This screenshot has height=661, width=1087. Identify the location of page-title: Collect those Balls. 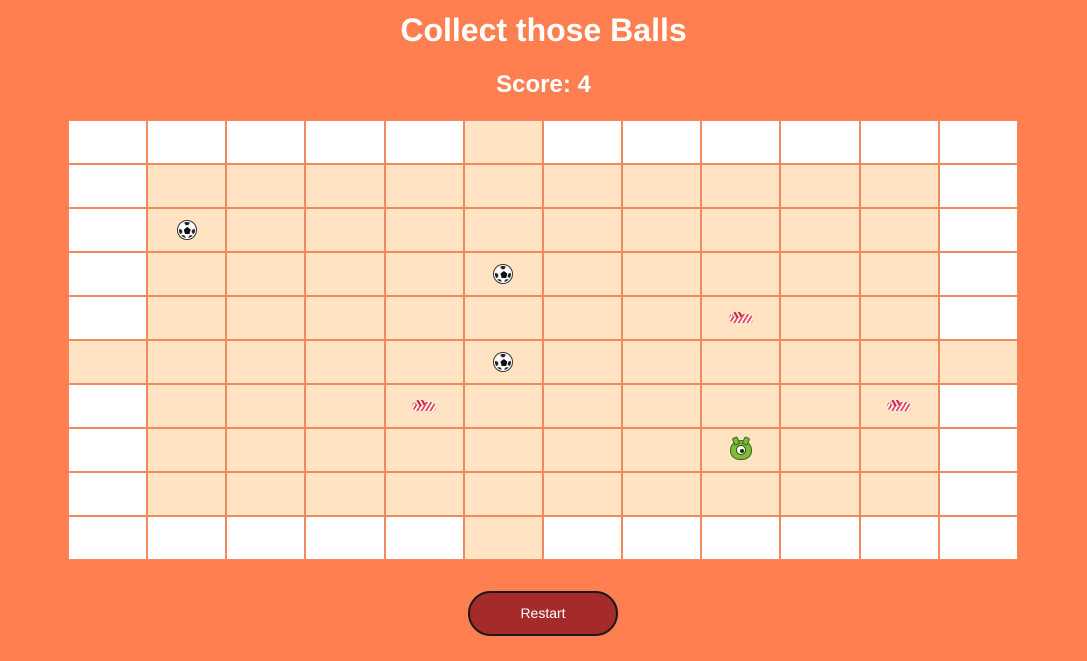
(543, 30).